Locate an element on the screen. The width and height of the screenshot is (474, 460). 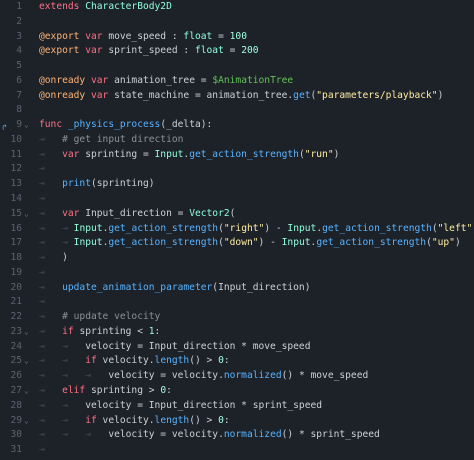
statement: velocity = velocity. is located at coordinates (166, 376).